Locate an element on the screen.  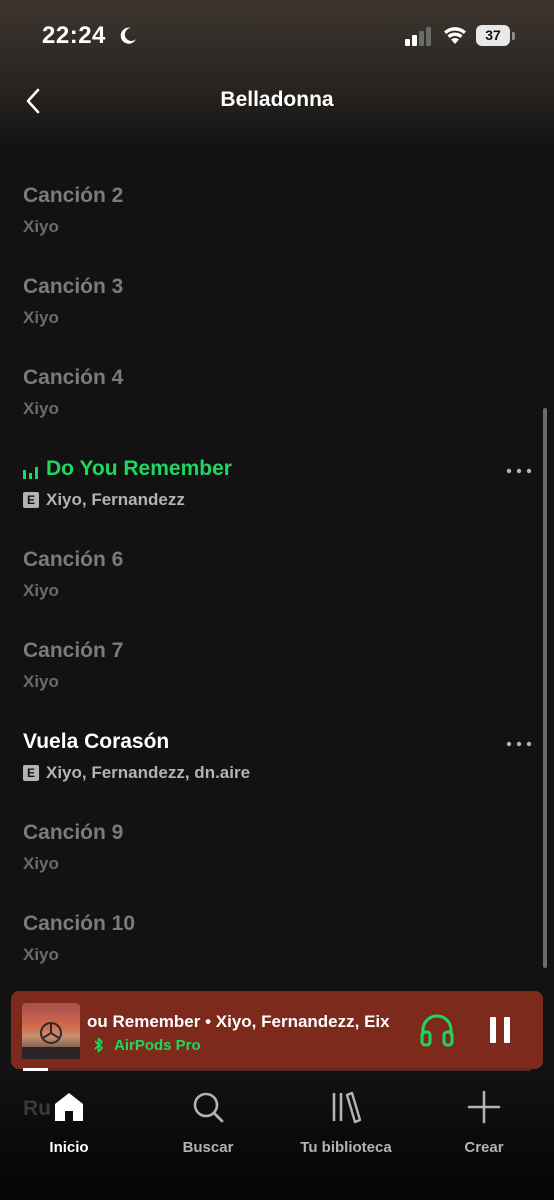
nav-library: Tu biblioteca is located at coordinates (346, 1124).